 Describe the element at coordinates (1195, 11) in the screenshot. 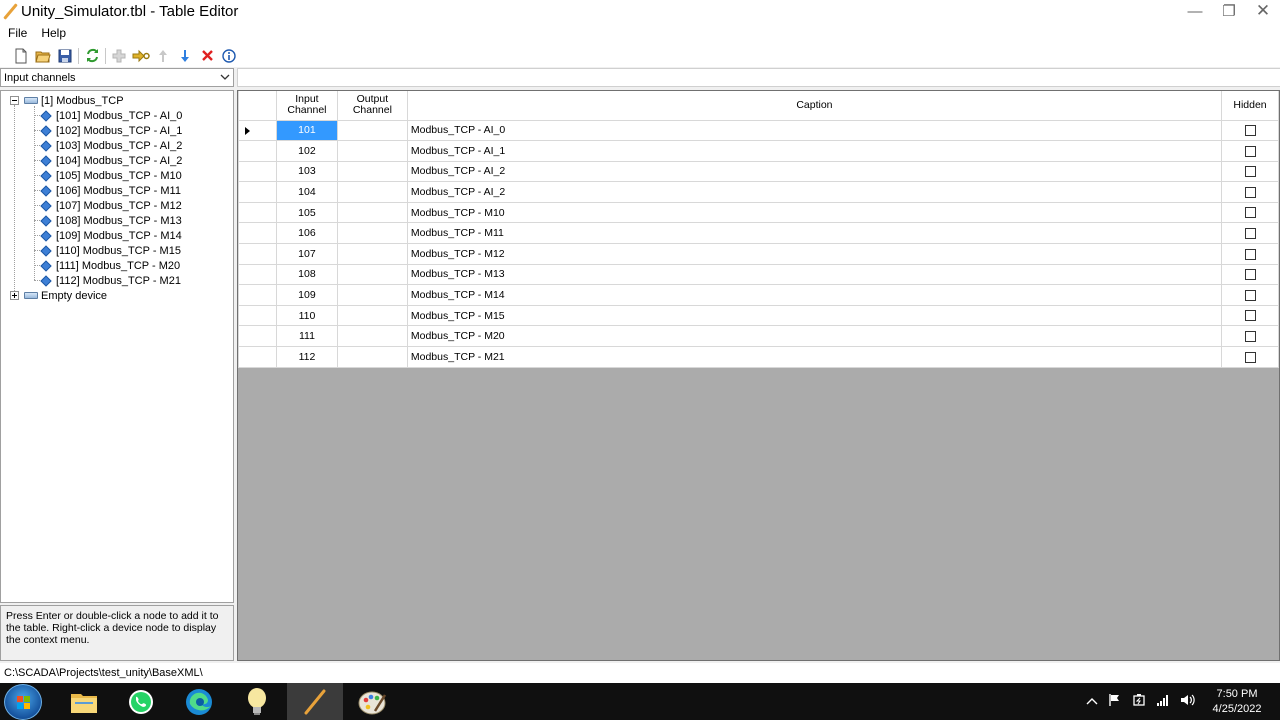

I see `minimize-button: —` at that location.